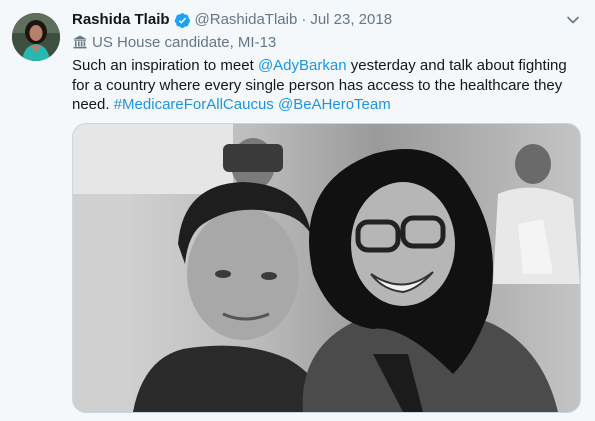 The height and width of the screenshot is (421, 595). I want to click on avatar, so click(36, 37).